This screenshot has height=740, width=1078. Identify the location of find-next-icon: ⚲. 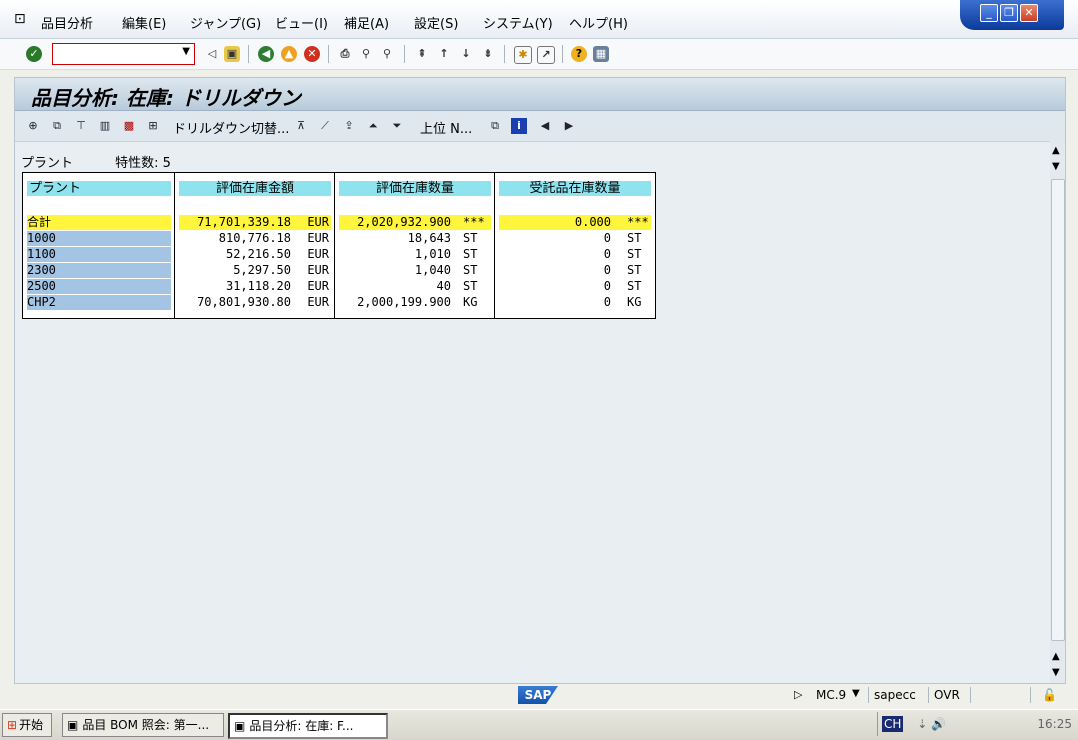
(387, 54).